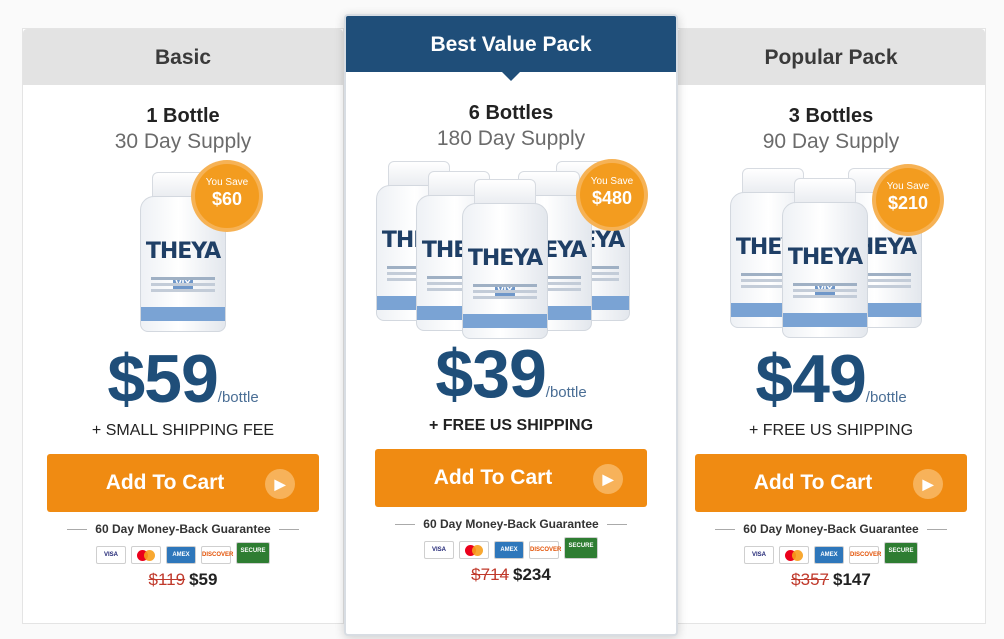 The image size is (1004, 639). Describe the element at coordinates (183, 248) in the screenshot. I see `product-image: THEYA VIX You Save $60` at that location.